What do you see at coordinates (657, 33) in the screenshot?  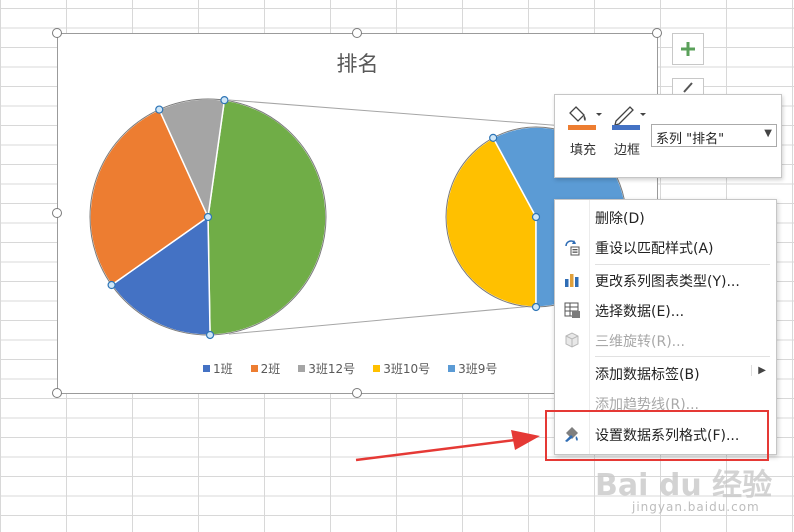 I see `resize-handle-top-right` at bounding box center [657, 33].